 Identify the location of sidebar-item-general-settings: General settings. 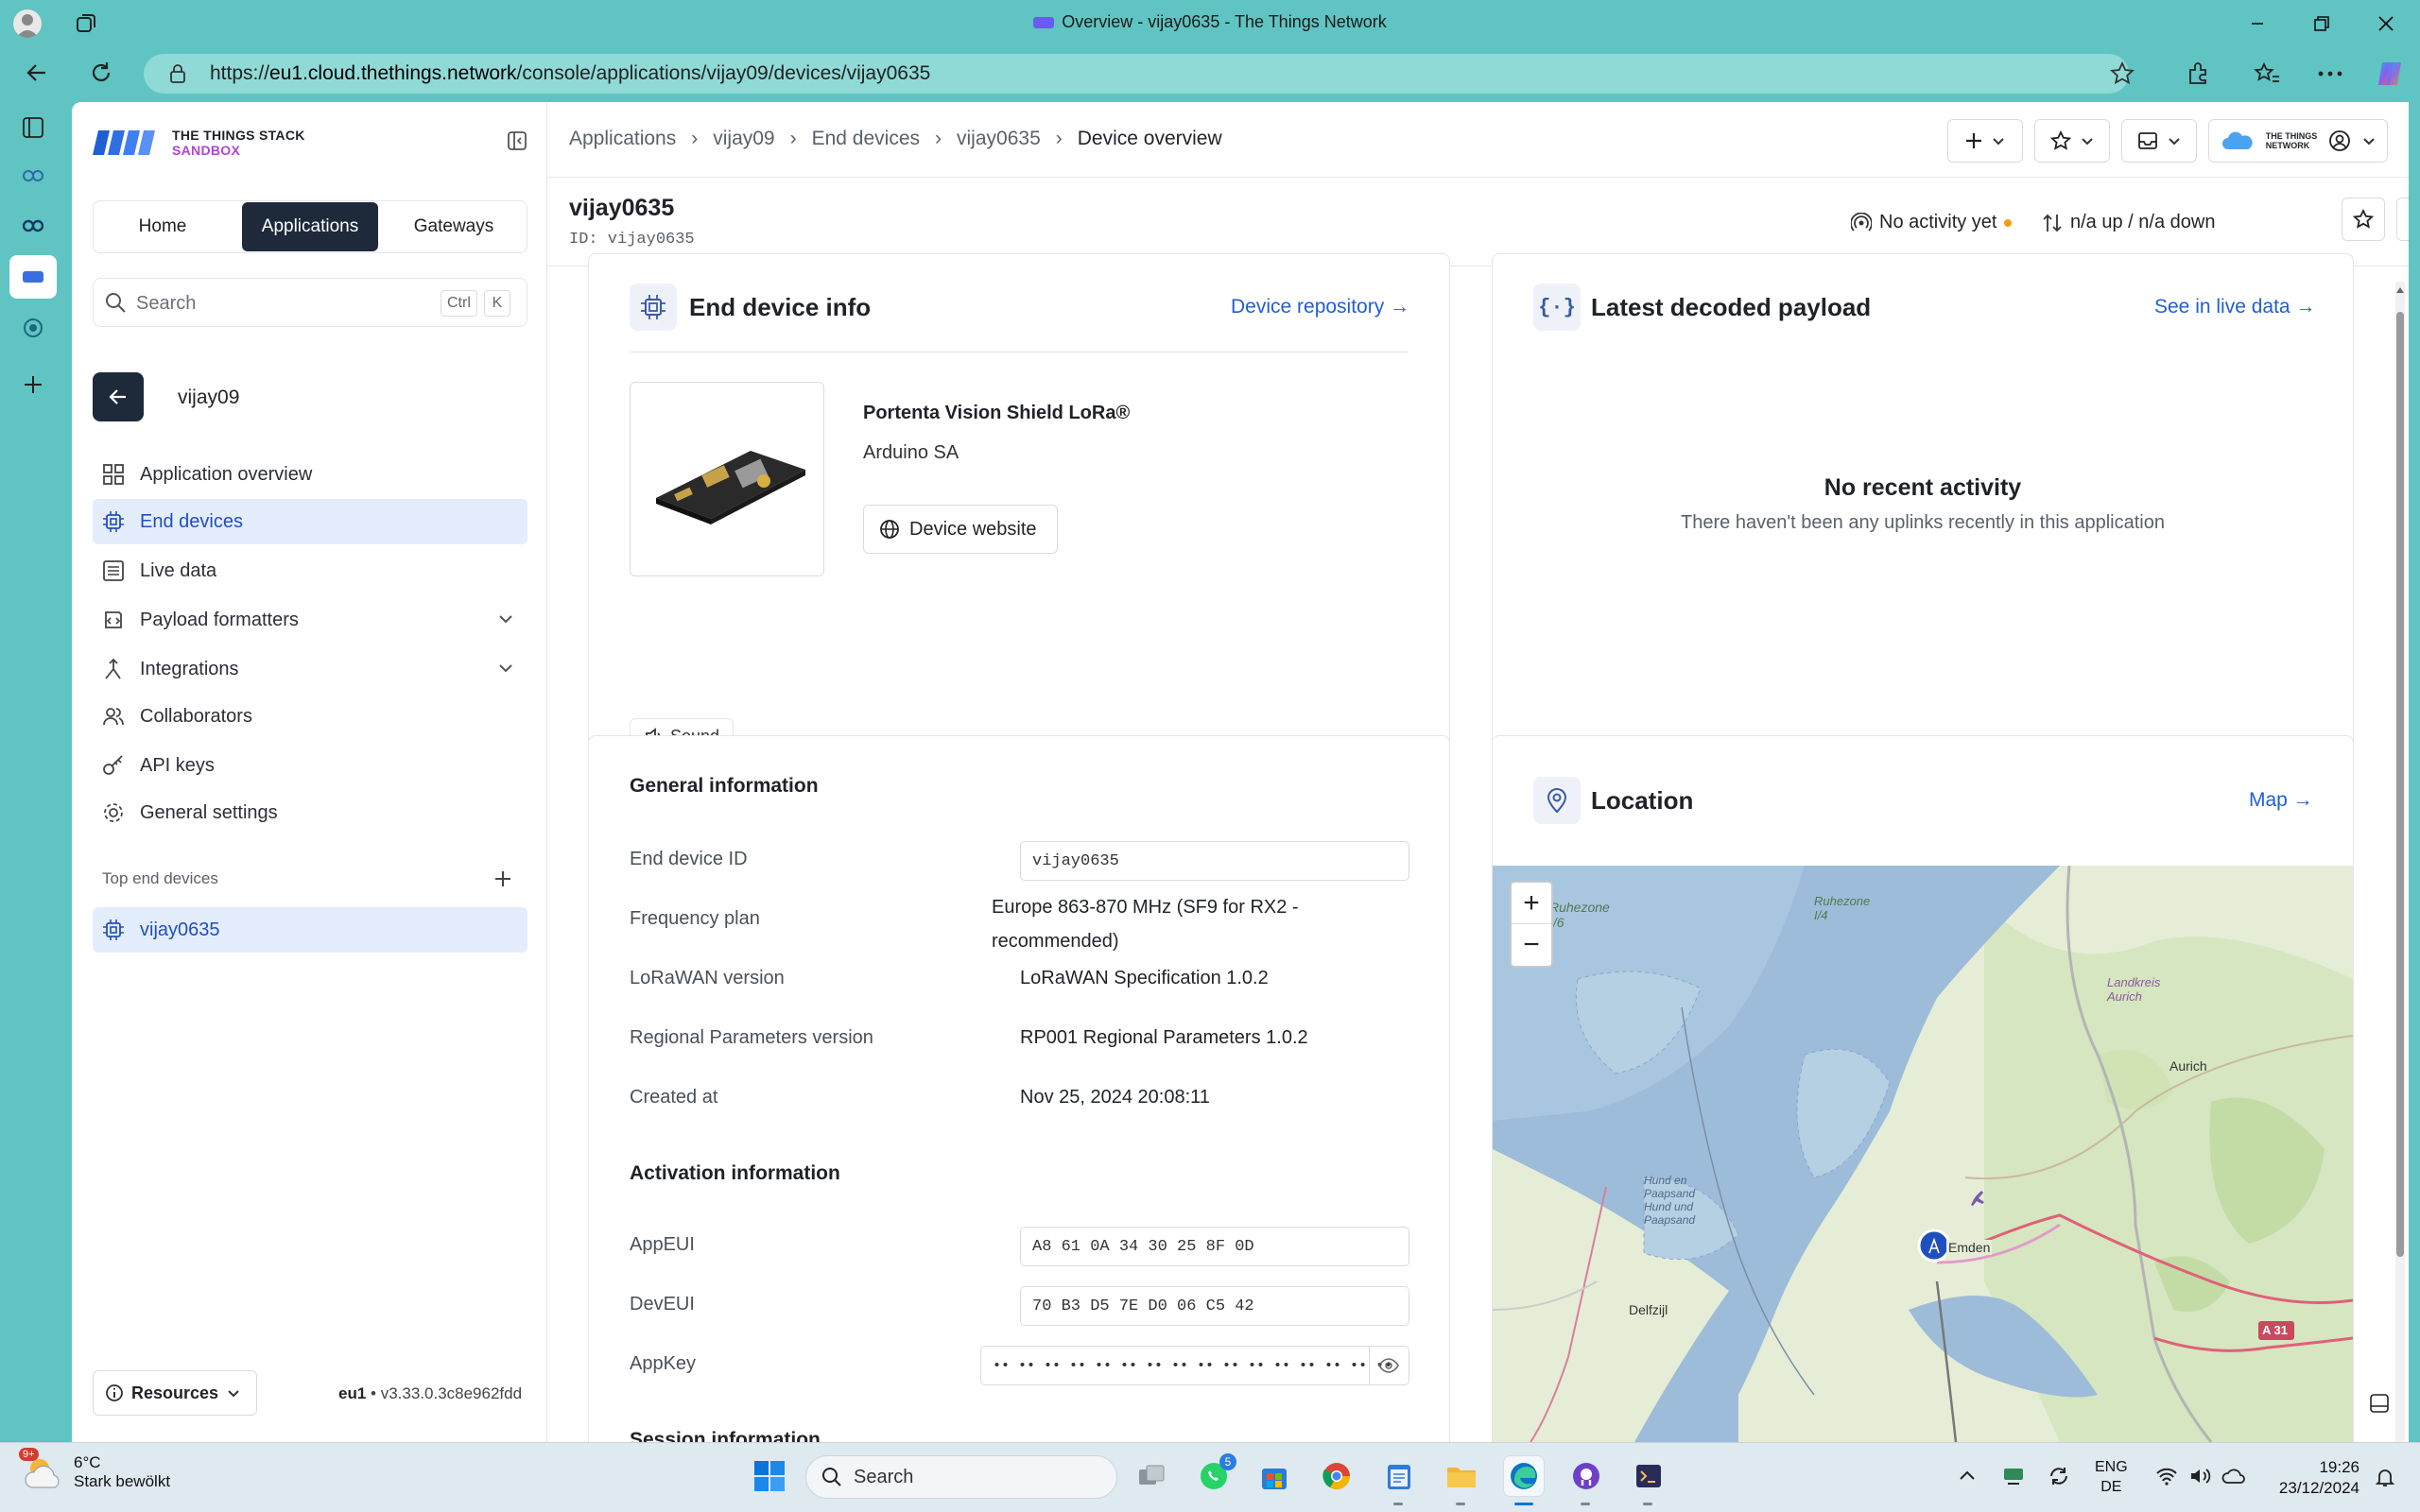
(310, 812).